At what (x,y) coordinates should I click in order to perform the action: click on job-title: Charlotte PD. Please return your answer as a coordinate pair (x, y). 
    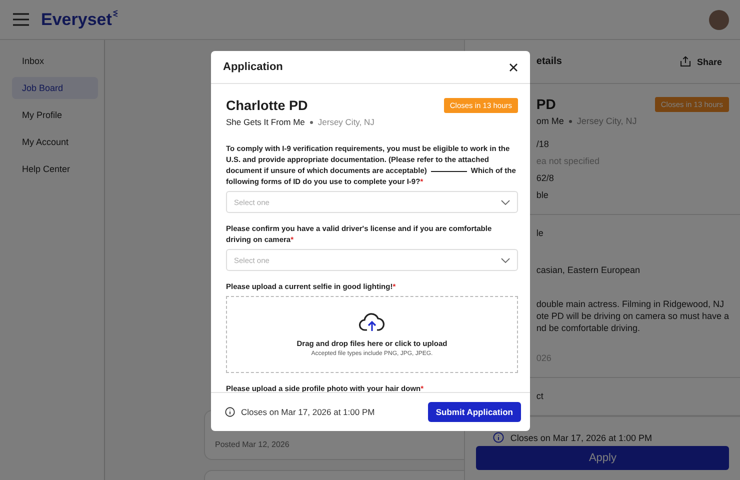
    Looking at the image, I should click on (267, 105).